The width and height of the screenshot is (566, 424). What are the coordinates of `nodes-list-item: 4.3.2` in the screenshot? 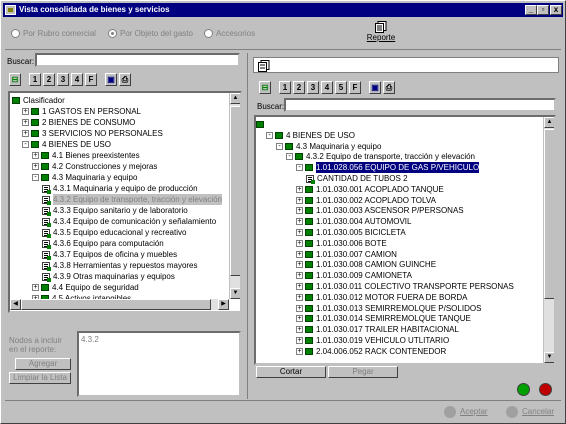 It's located at (90, 339).